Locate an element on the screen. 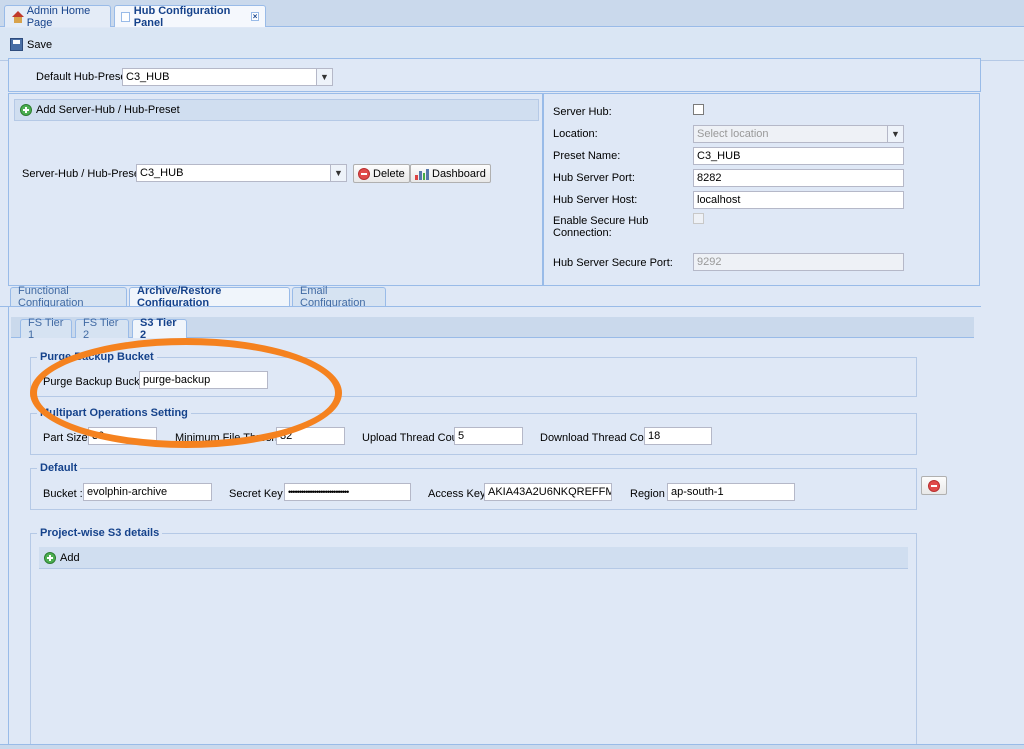 The width and height of the screenshot is (1024, 749). access-key-input: AKIA43A2U6NKQREFFME4 is located at coordinates (548, 492).